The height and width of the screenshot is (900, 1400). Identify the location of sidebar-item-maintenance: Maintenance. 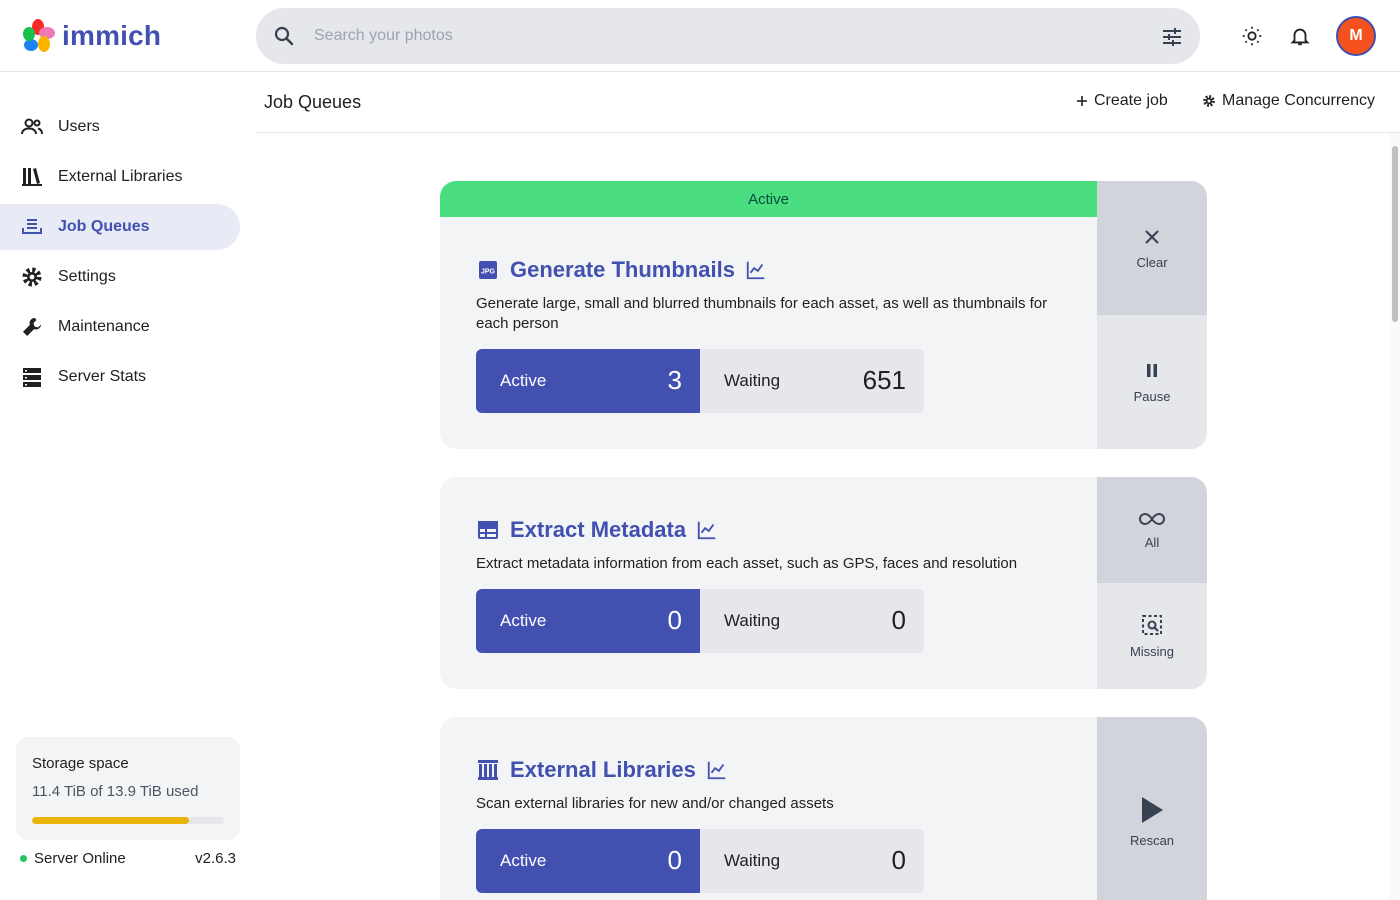
(120, 327).